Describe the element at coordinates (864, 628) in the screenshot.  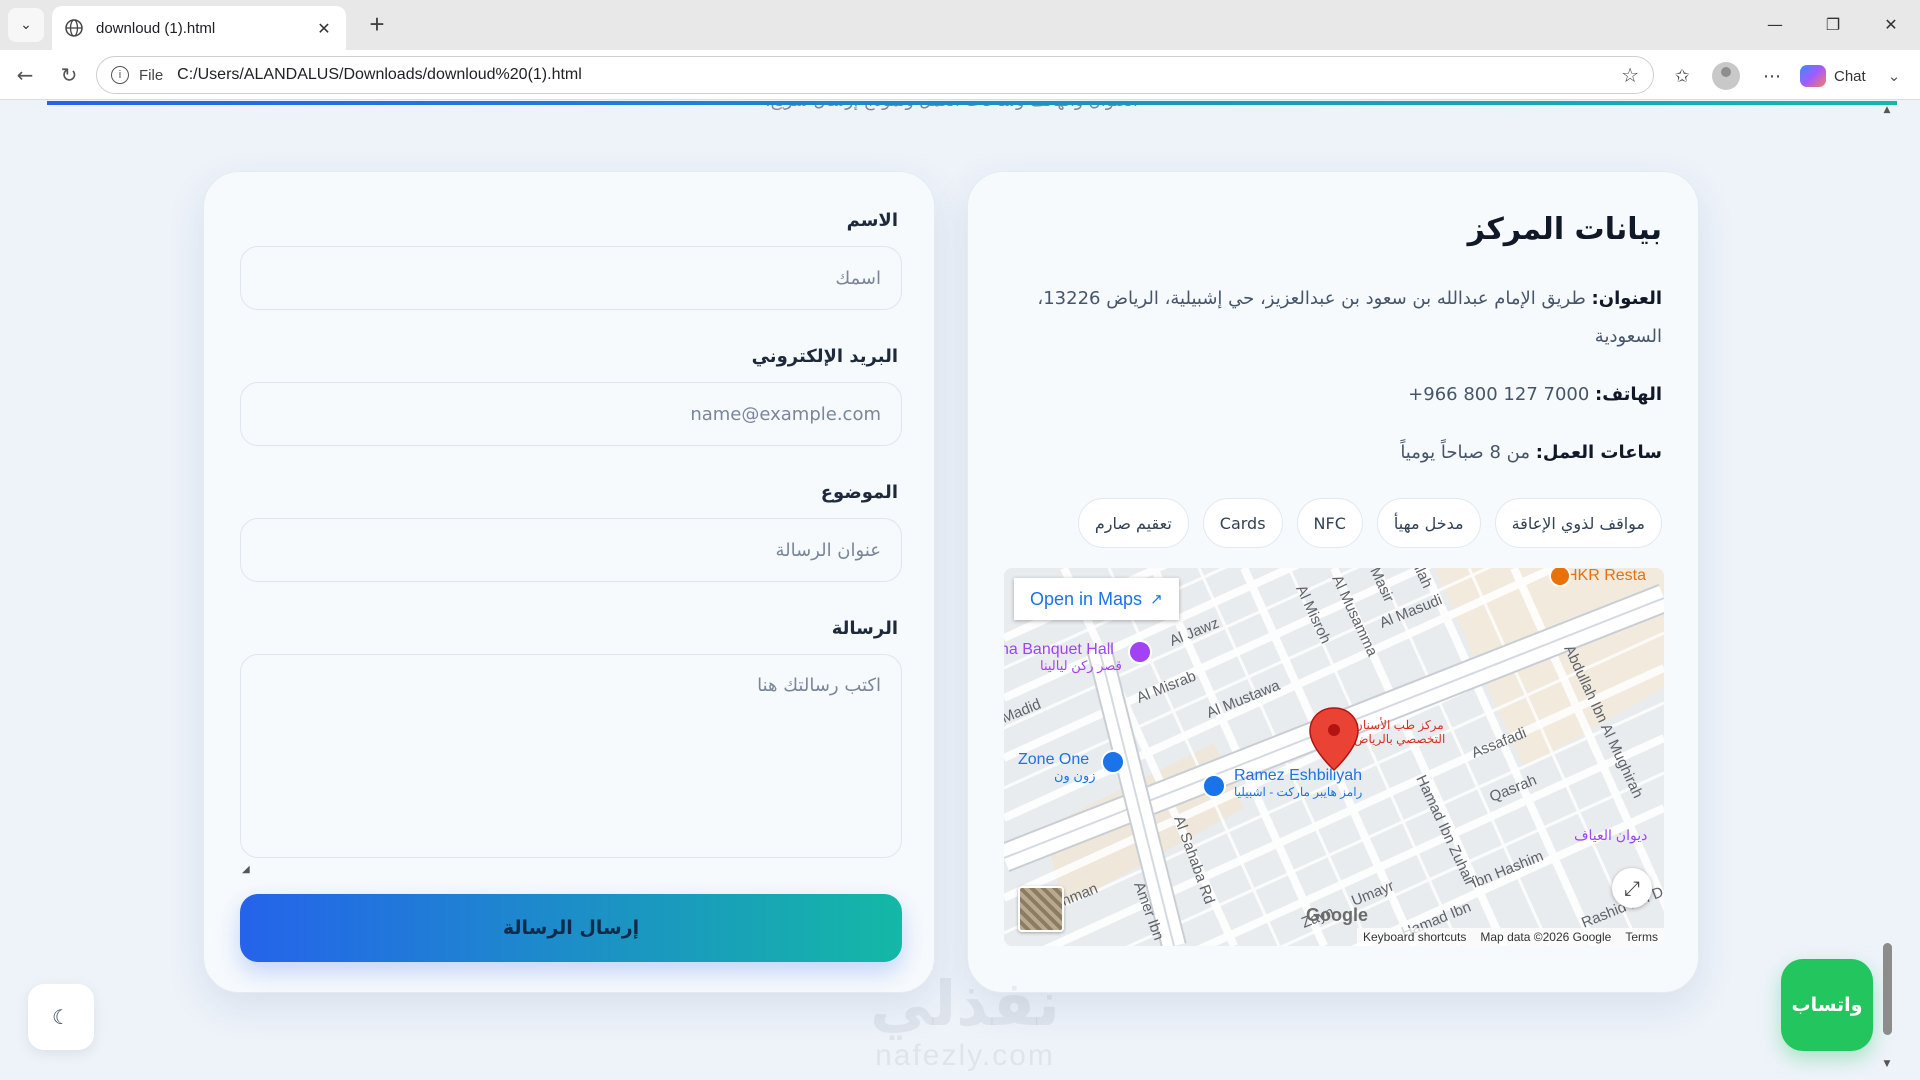
I see `message-label: الرسالة` at that location.